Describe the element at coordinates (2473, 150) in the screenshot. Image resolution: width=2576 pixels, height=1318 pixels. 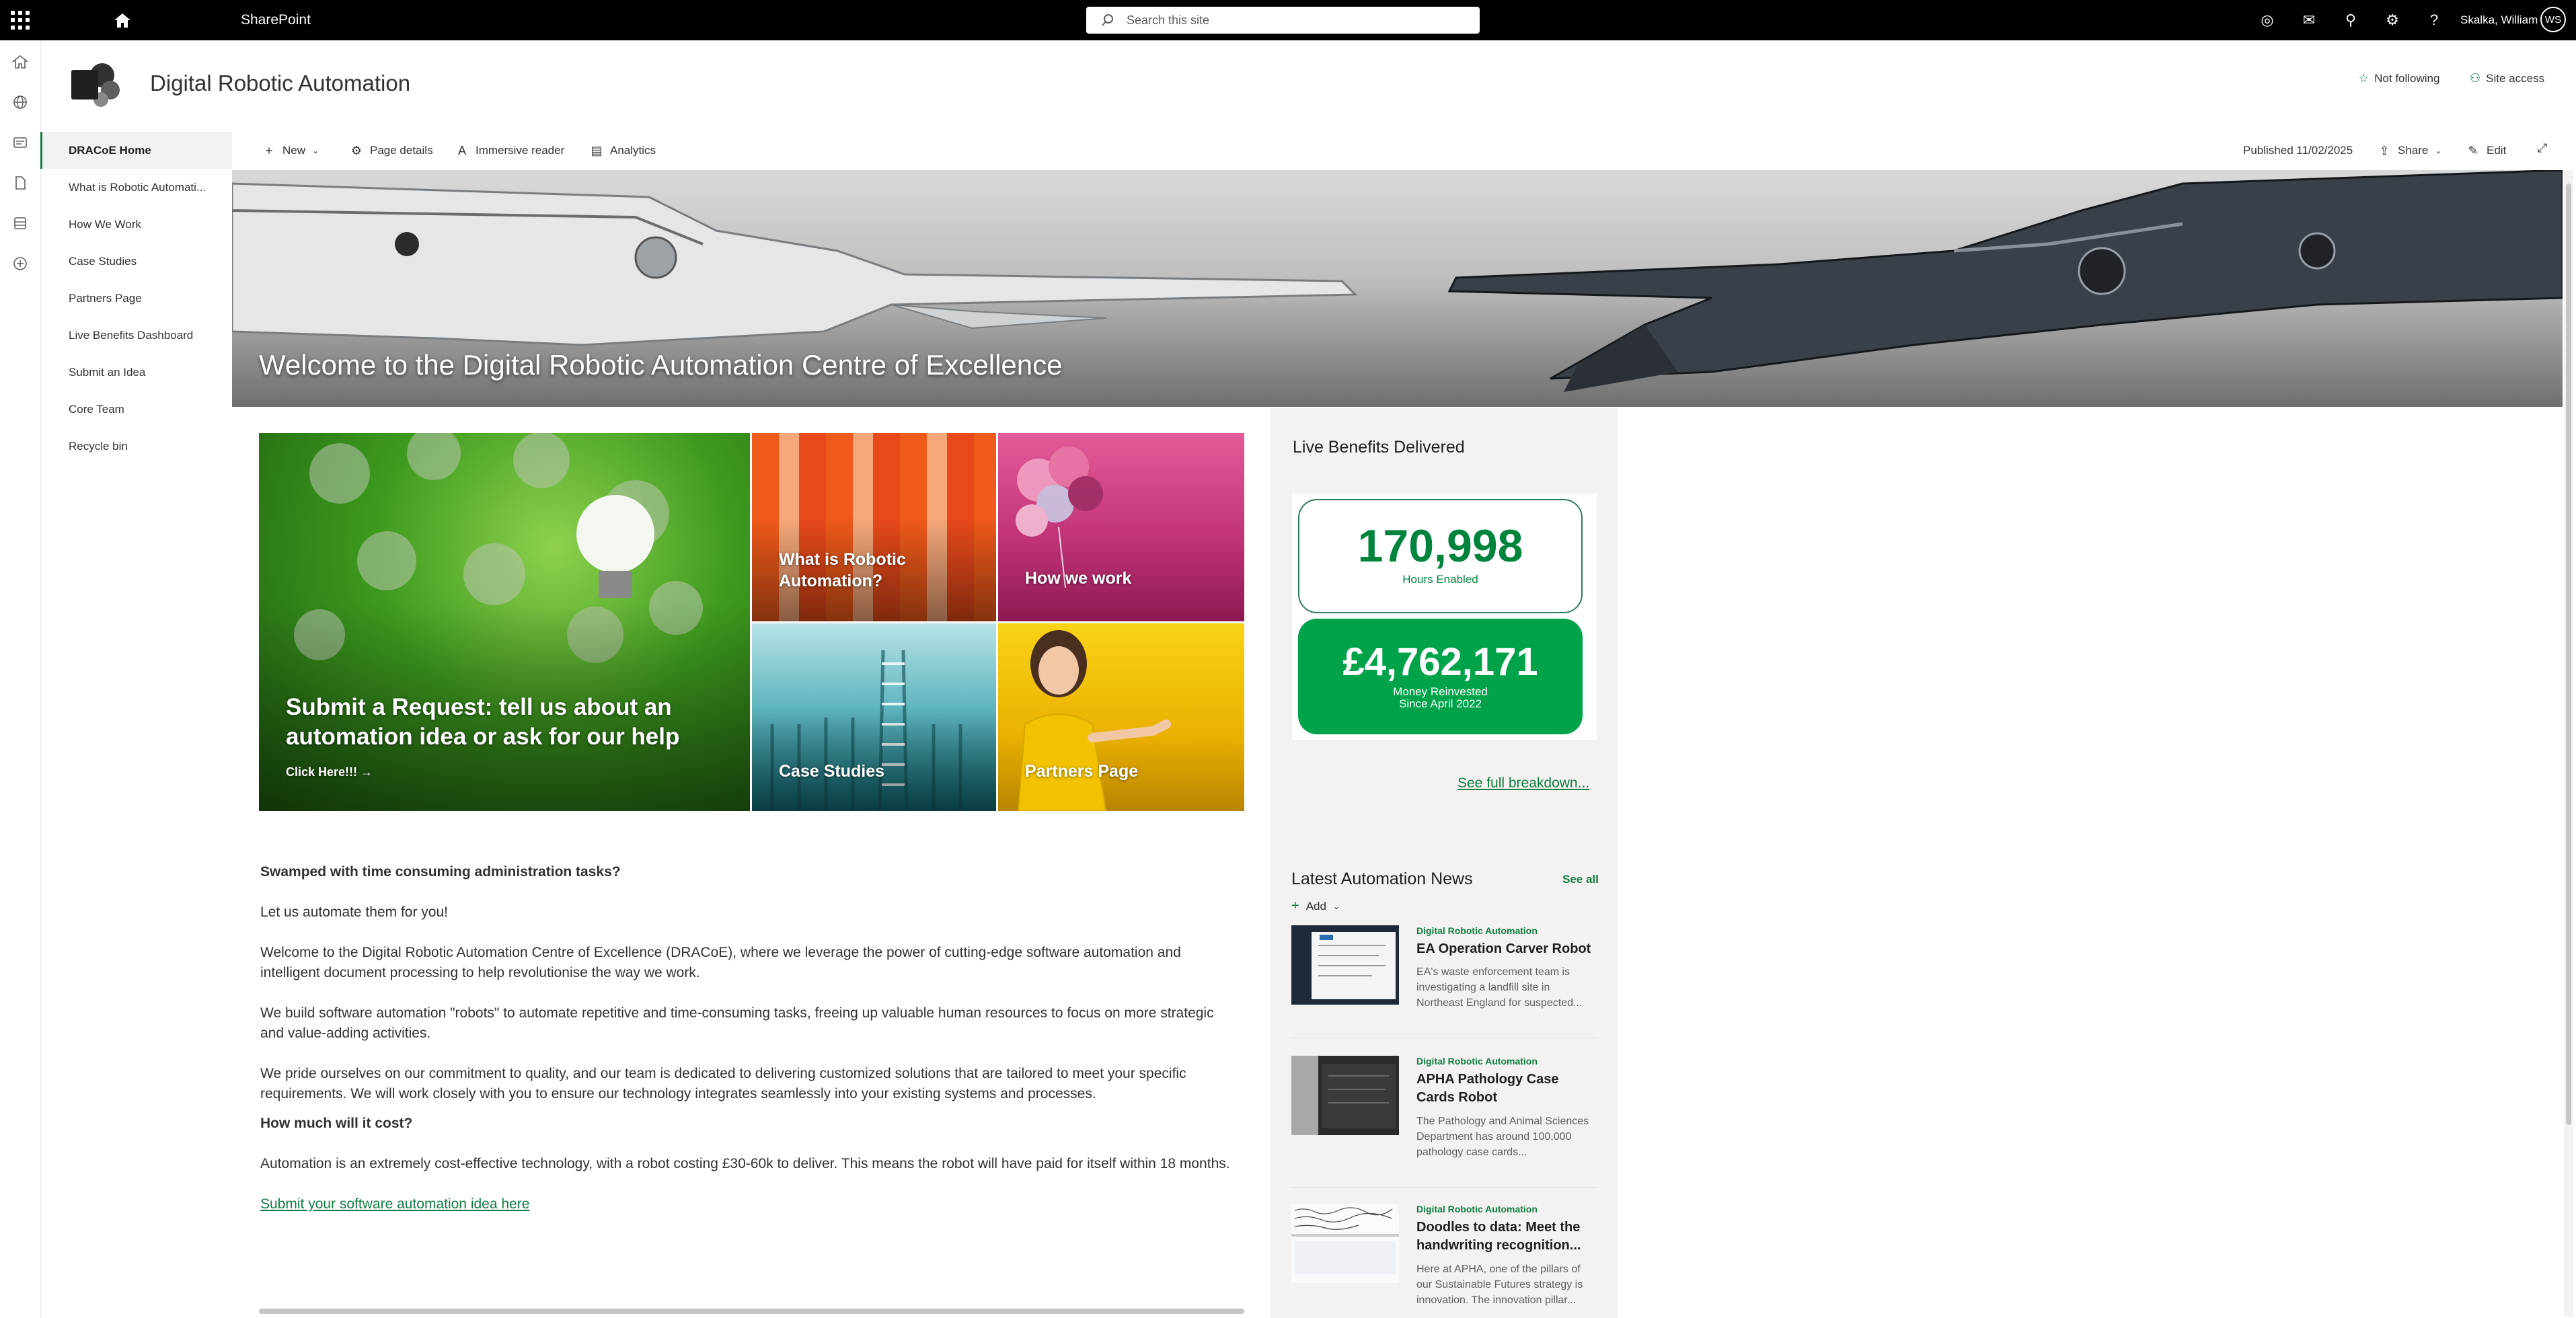
I see `pencil-icon: ✎` at that location.